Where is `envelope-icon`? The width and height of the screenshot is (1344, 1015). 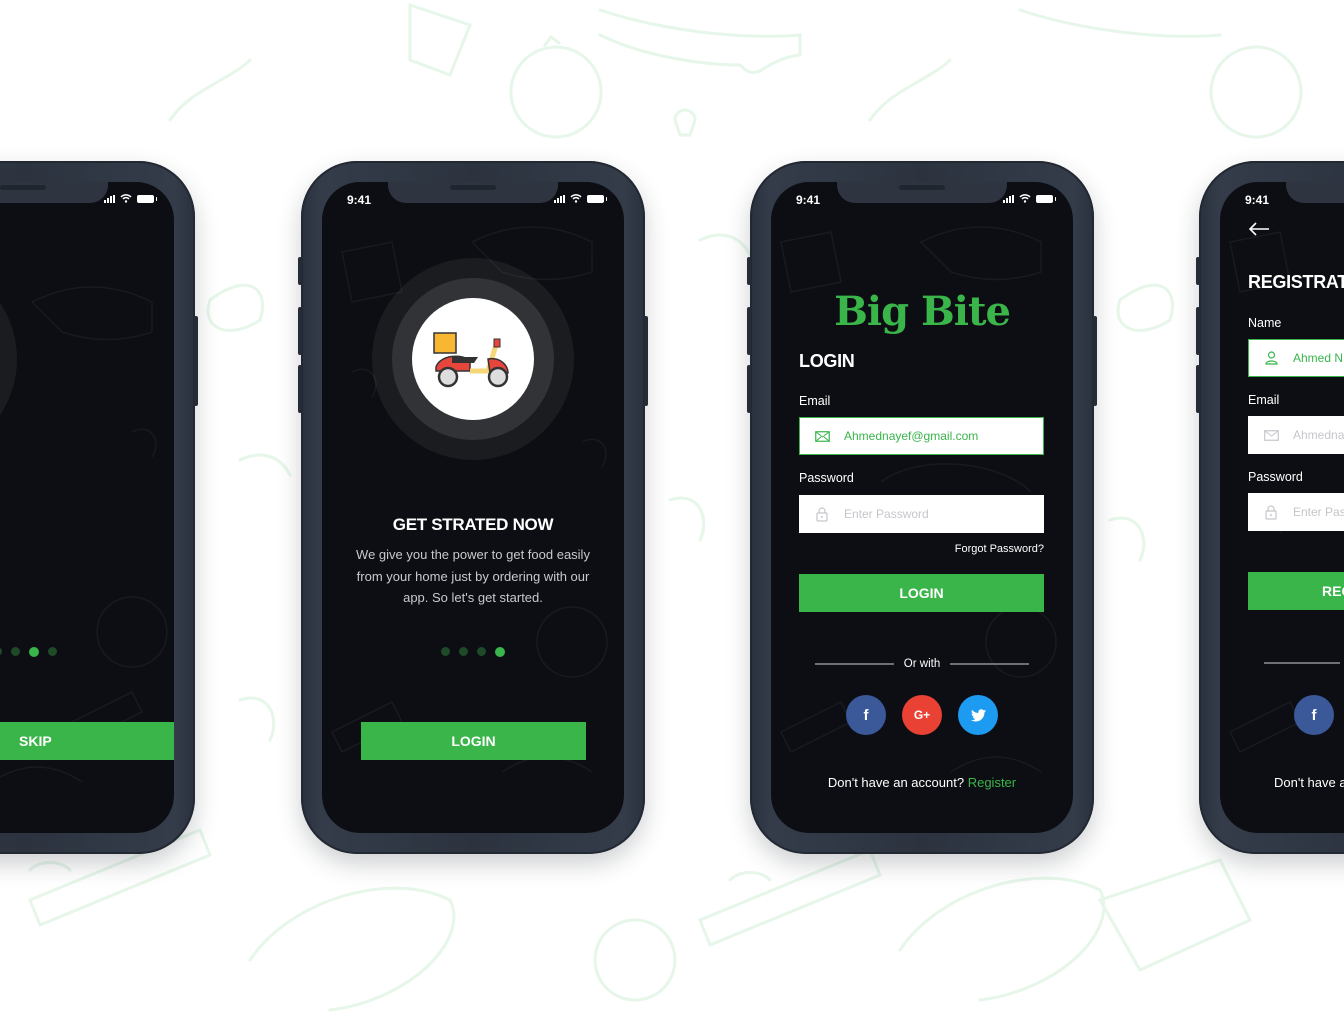
envelope-icon is located at coordinates (1271, 435).